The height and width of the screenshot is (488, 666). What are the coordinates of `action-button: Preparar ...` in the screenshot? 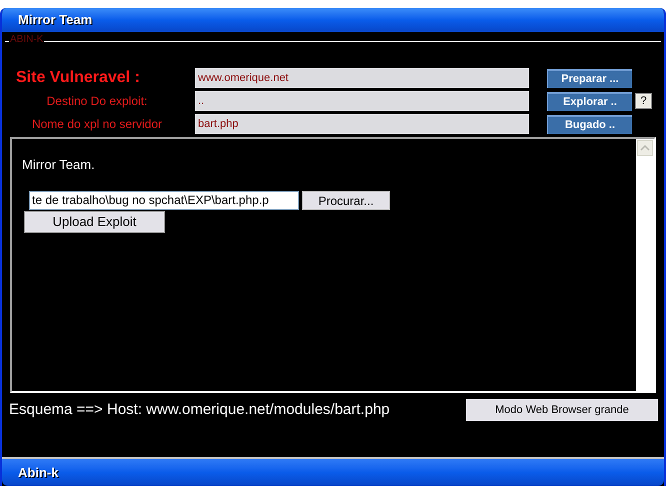 It's located at (589, 78).